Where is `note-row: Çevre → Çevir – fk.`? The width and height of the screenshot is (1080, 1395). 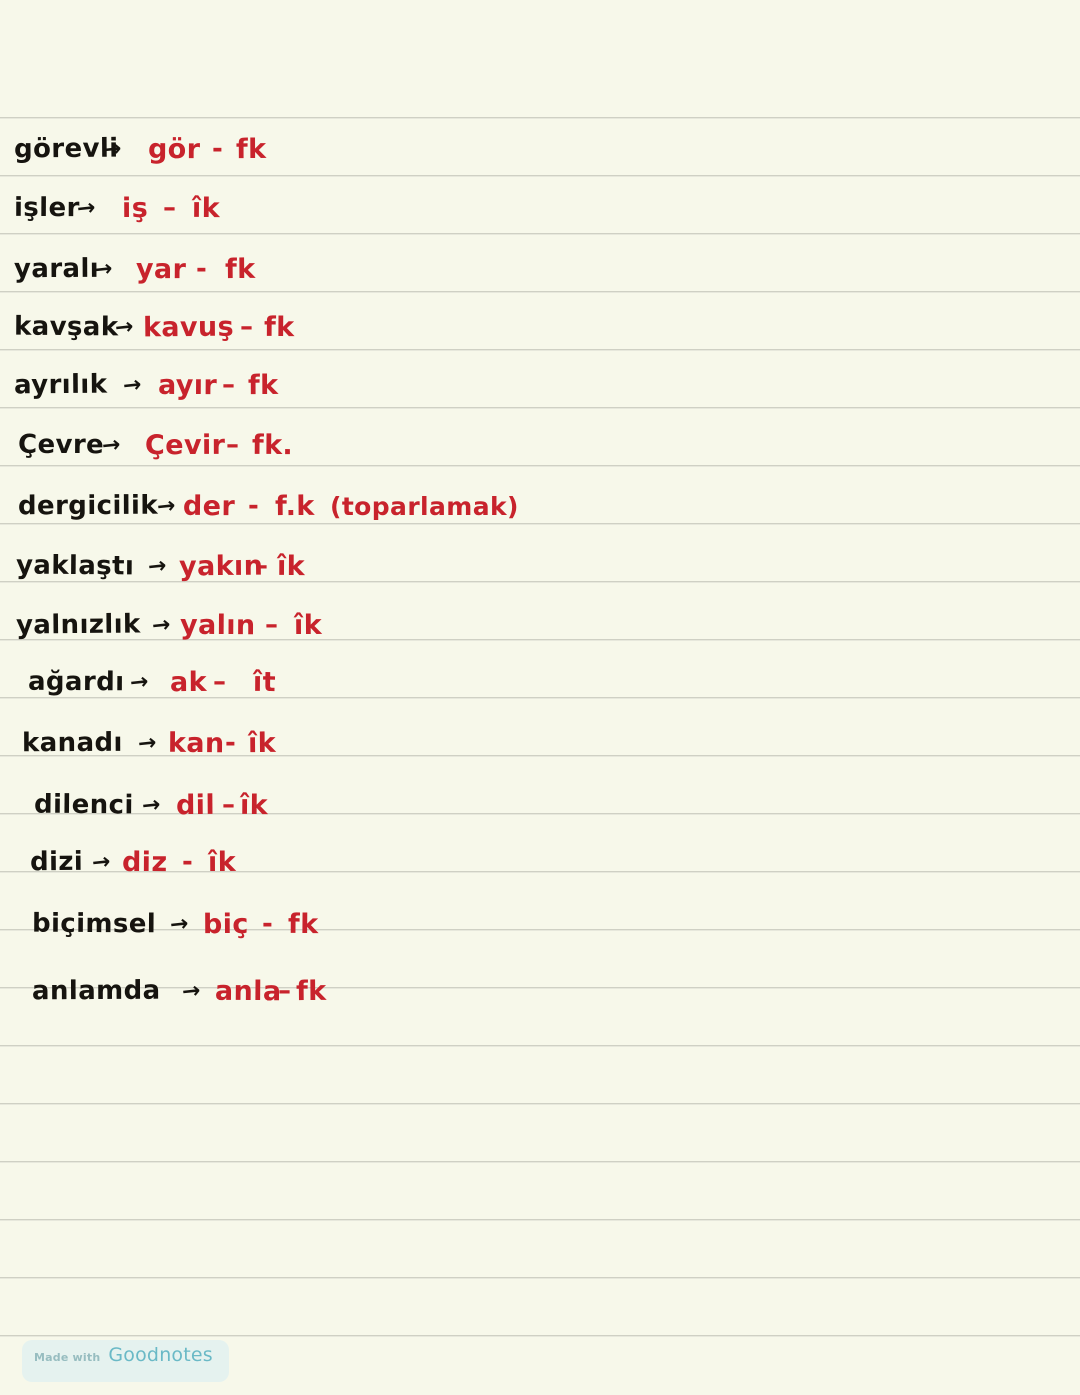 note-row: Çevre → Çevir – fk. is located at coordinates (540, 445).